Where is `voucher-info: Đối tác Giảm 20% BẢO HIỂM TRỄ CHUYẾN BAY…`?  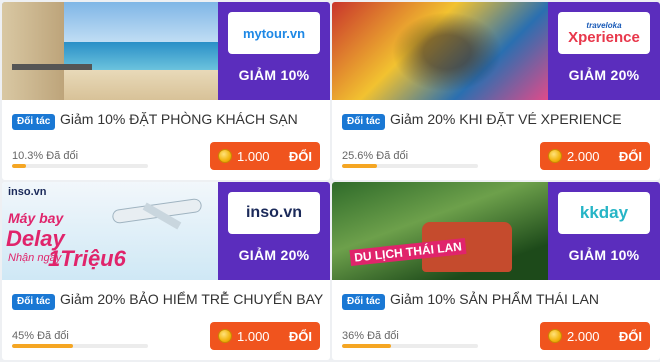
voucher-info: Đối tác Giảm 20% BẢO HIỂM TRỄ CHUYẾN BAY… is located at coordinates (166, 320).